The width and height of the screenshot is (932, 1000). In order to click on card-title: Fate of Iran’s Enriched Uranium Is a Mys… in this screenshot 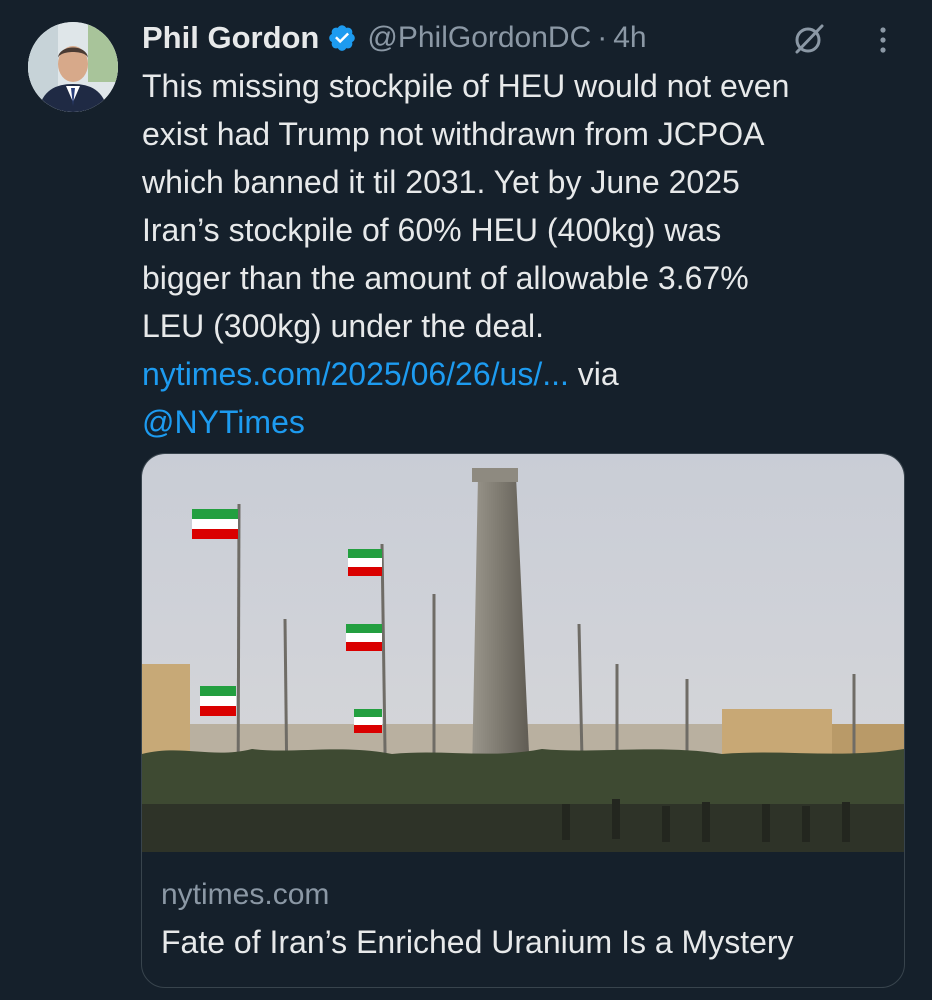, I will do `click(477, 942)`.